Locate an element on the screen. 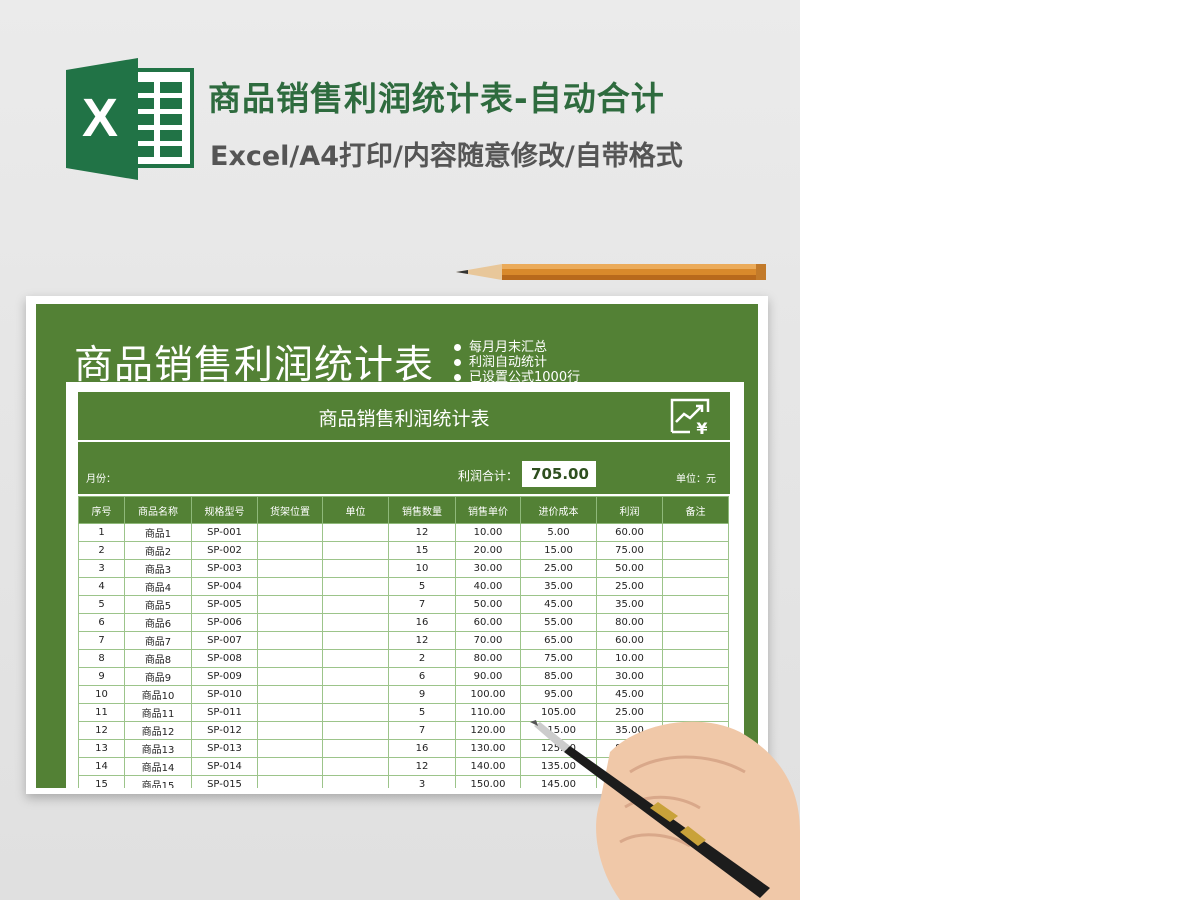 This screenshot has width=1200, height=900. table-cell: 商品14 is located at coordinates (158, 766).